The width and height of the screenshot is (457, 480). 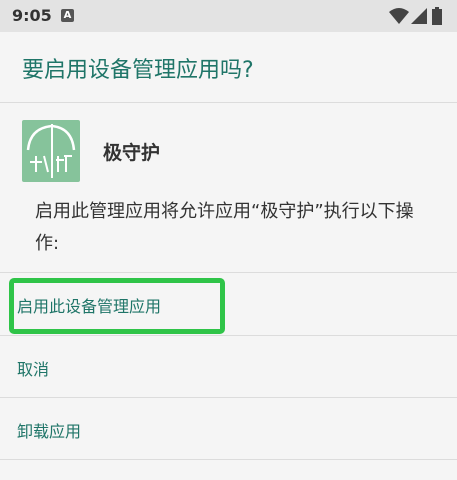 I want to click on uninstall-label: 卸载应用, so click(x=49, y=431).